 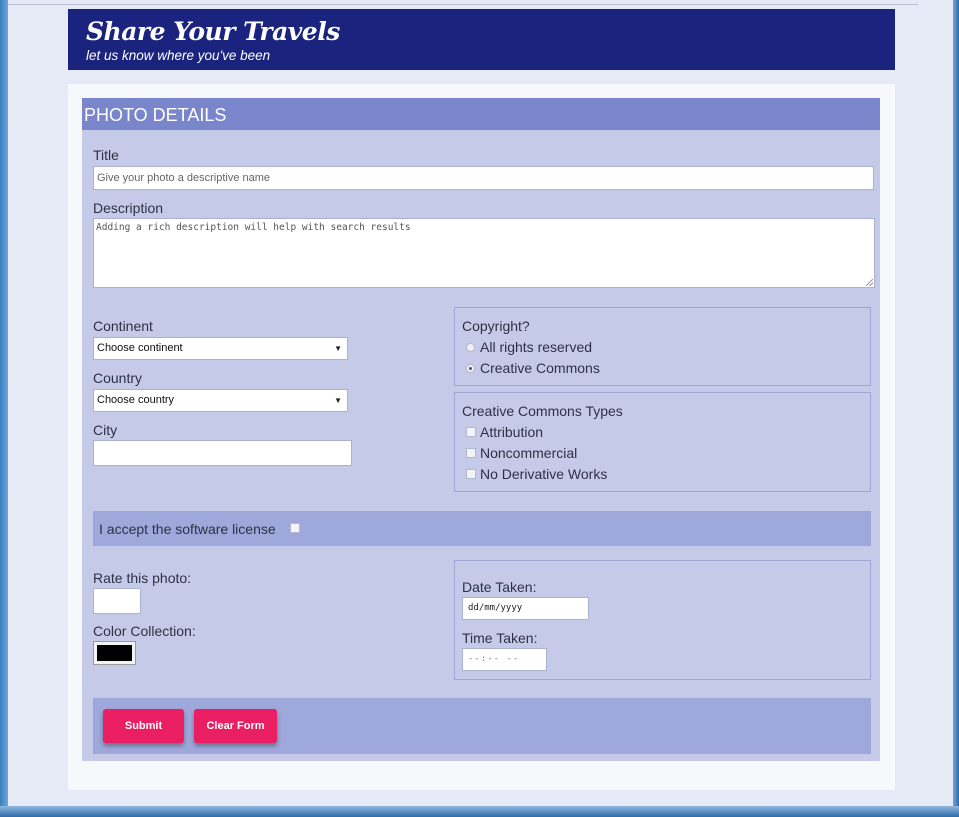 I want to click on city-input, so click(x=222, y=453).